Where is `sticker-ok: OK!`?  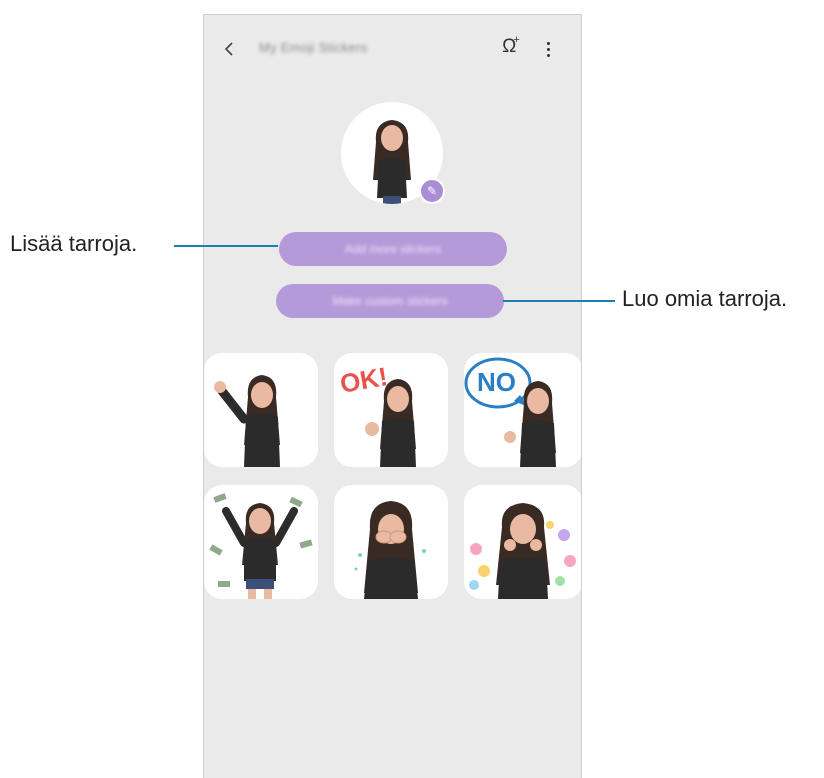
sticker-ok: OK! is located at coordinates (391, 410).